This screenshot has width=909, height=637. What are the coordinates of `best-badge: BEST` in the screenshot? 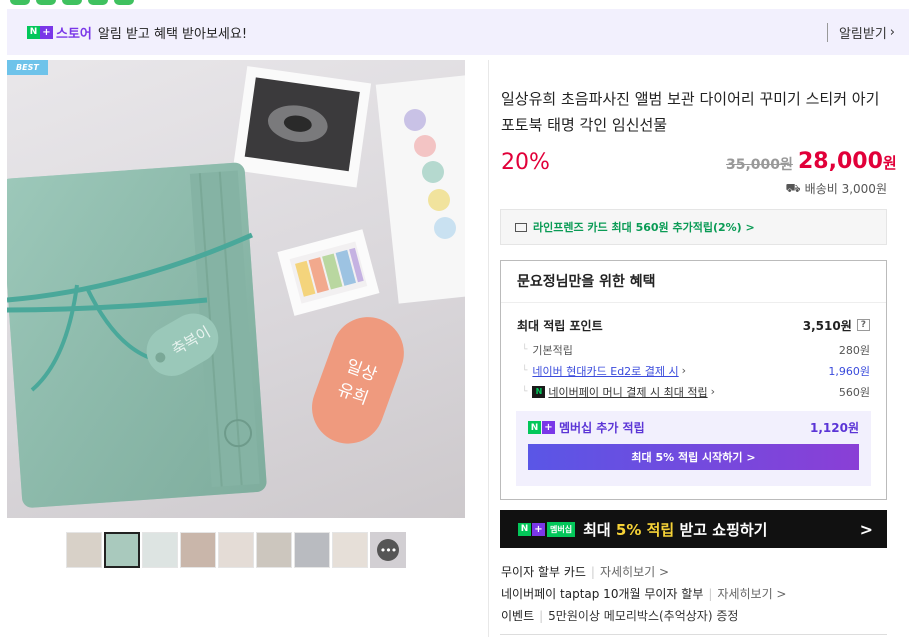 It's located at (27, 67).